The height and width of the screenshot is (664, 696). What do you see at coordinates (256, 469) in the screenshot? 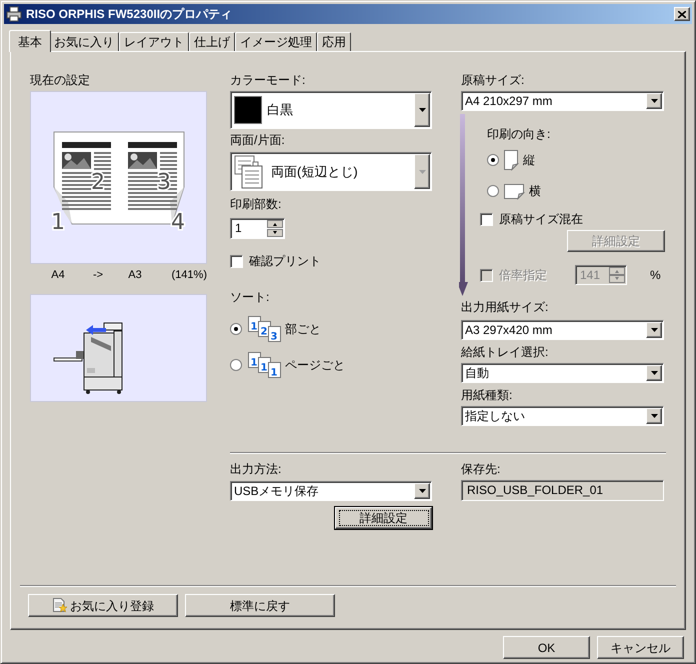
I see `field-label: 出力方法:` at bounding box center [256, 469].